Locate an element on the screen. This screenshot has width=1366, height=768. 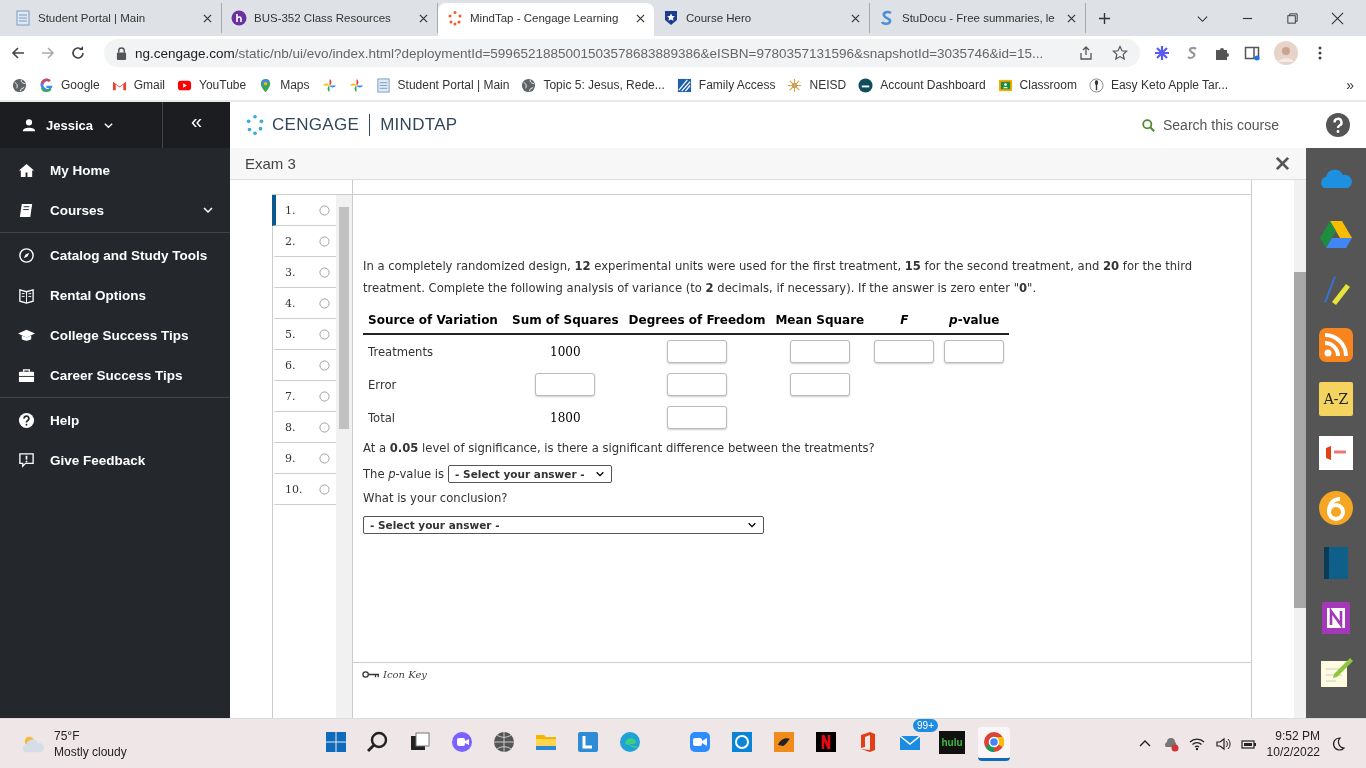
cloud-error-icon is located at coordinates (1170, 743).